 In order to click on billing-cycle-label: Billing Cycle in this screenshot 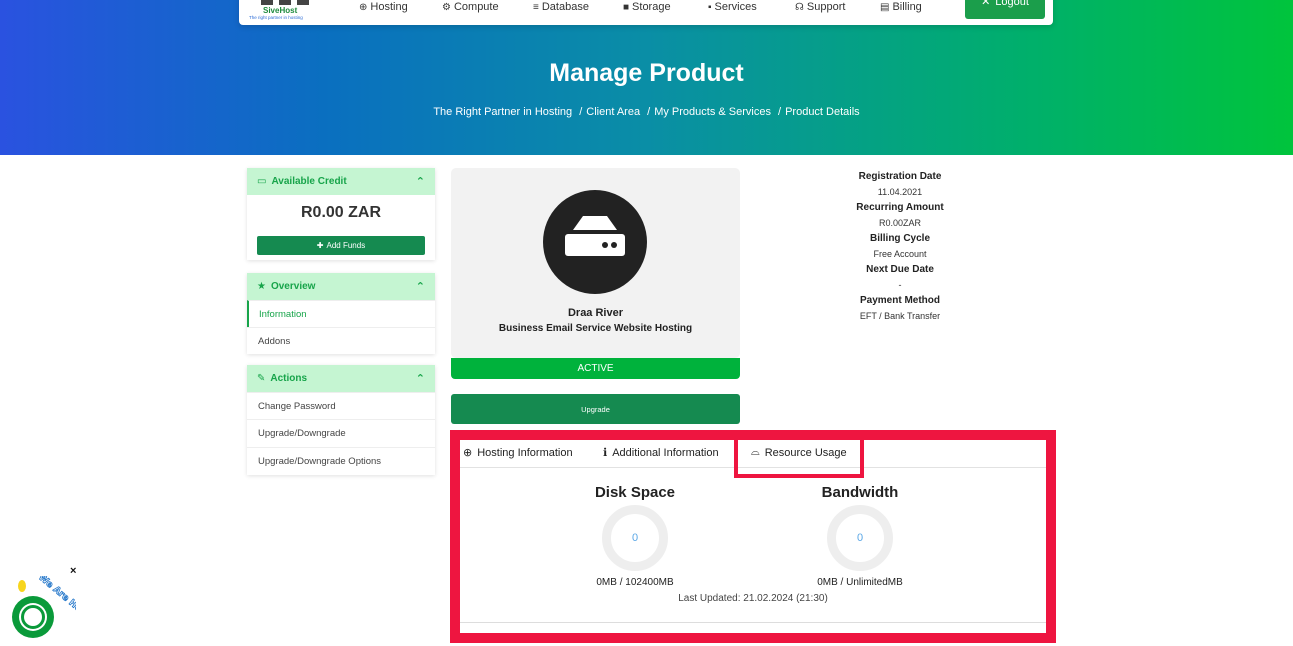, I will do `click(899, 238)`.